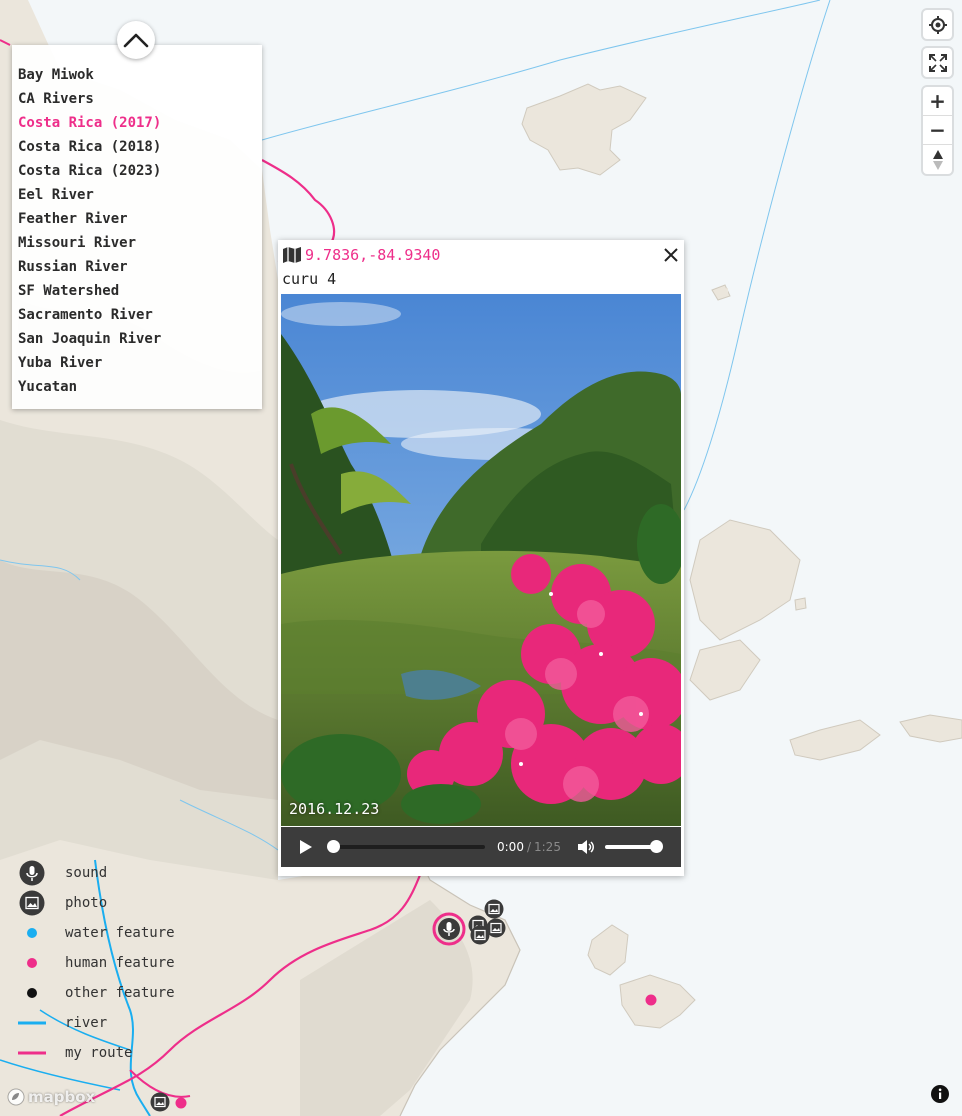  Describe the element at coordinates (120, 993) in the screenshot. I see `legend-label: other feature` at that location.